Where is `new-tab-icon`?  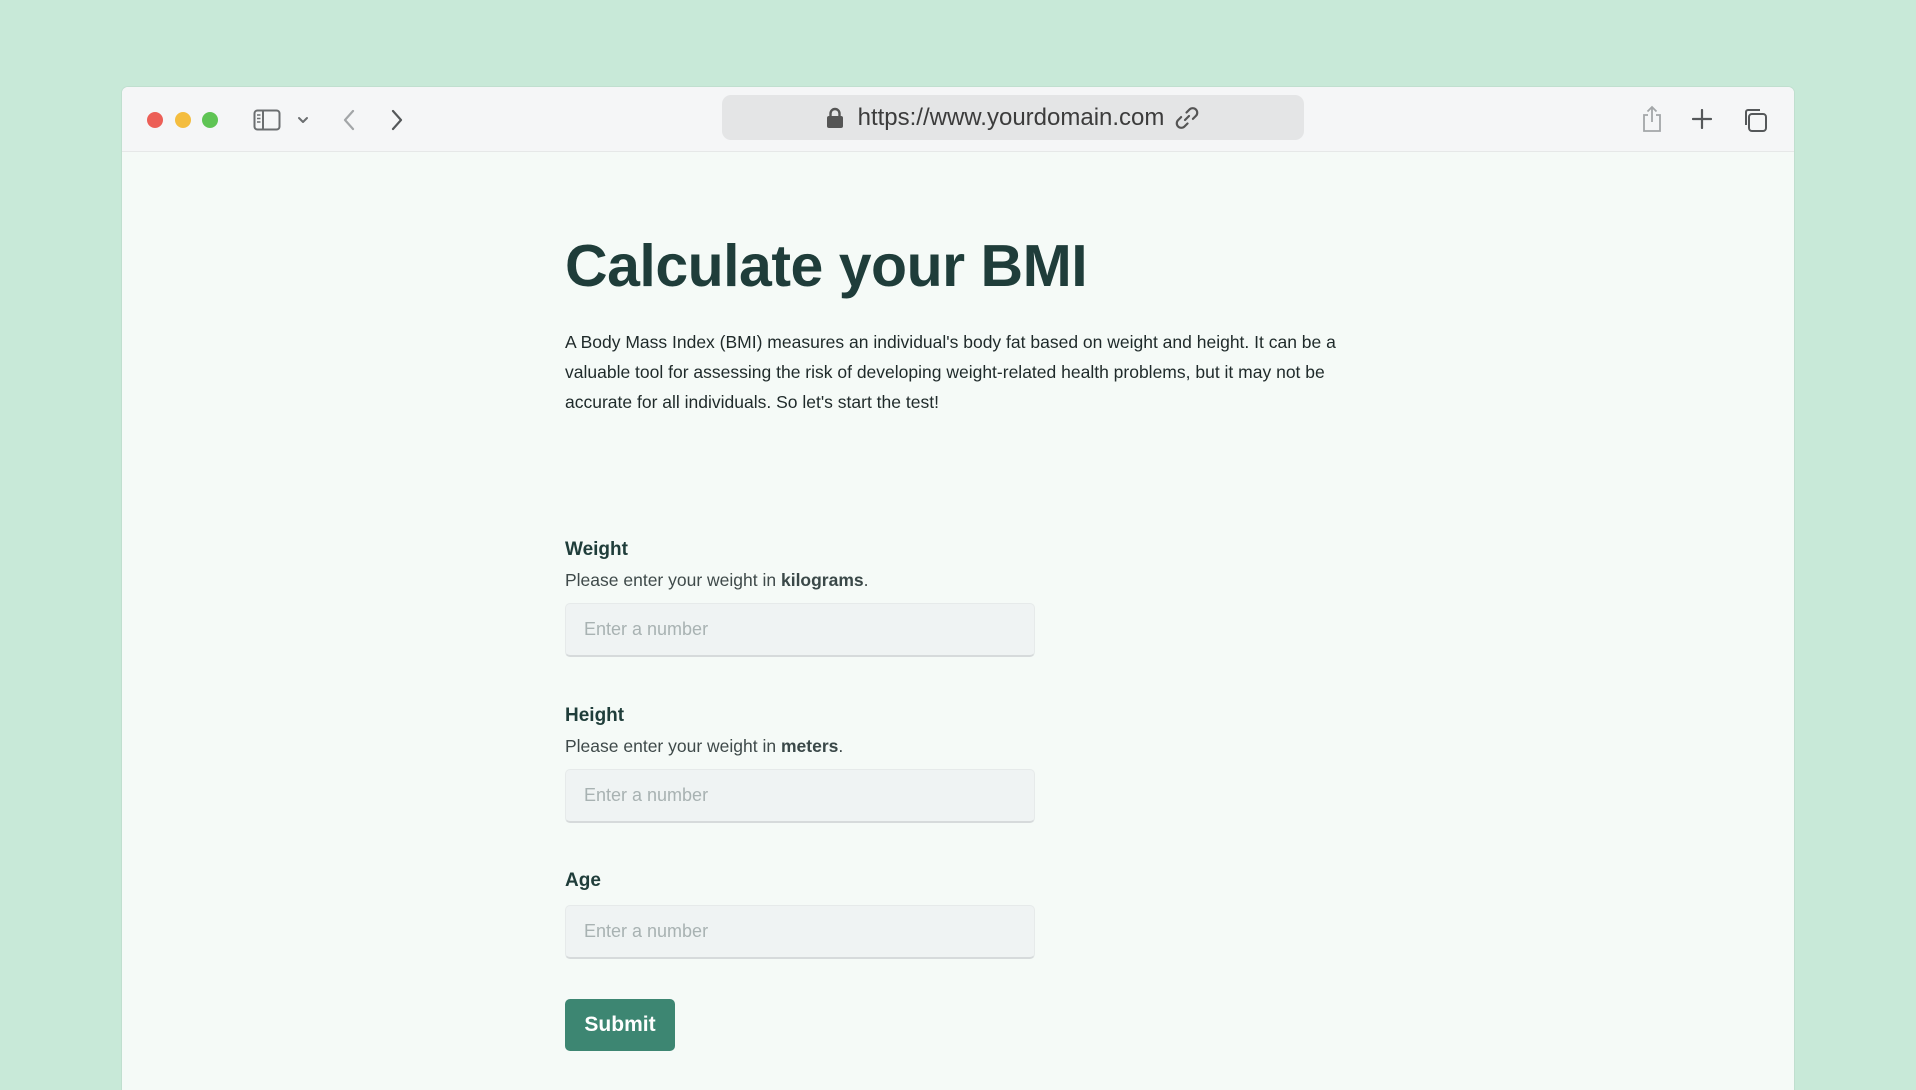
new-tab-icon is located at coordinates (1702, 119).